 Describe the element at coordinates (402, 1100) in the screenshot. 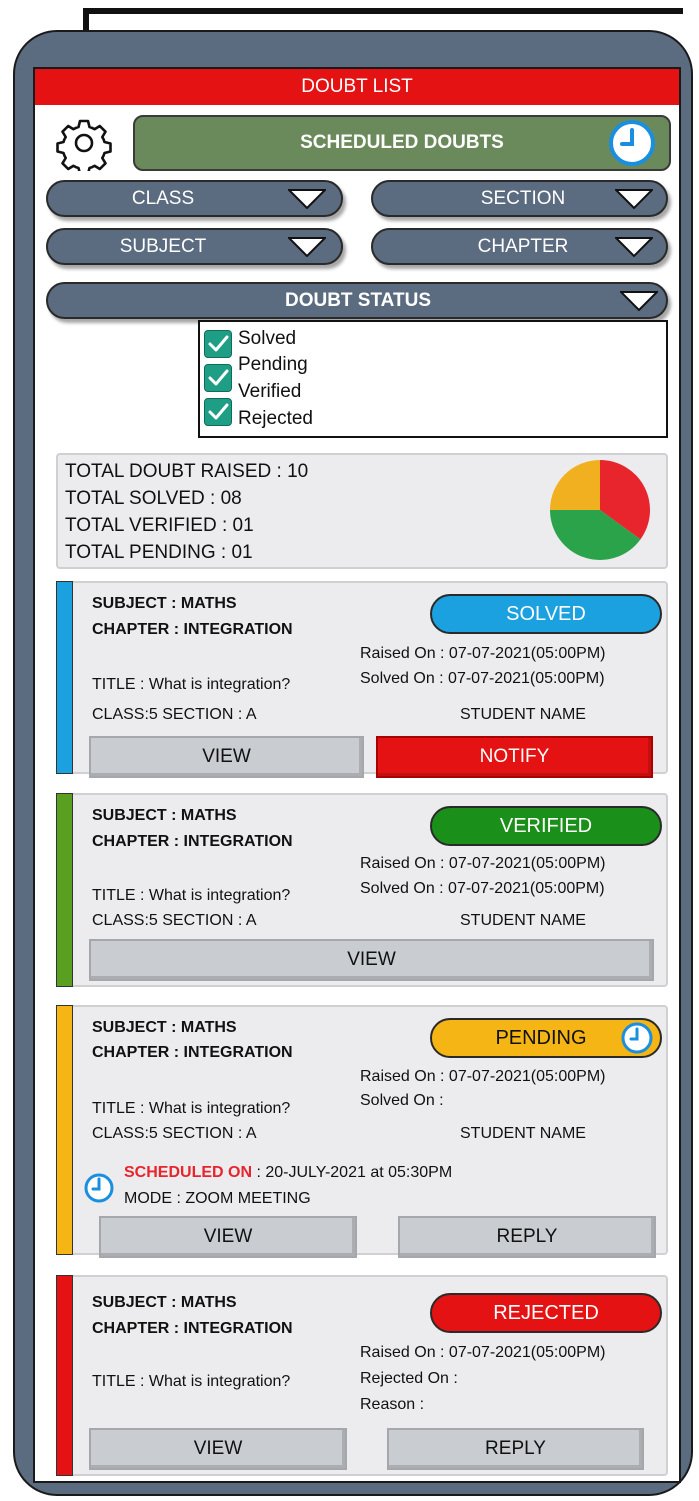

I see `solved-on-text: Solved On :` at that location.